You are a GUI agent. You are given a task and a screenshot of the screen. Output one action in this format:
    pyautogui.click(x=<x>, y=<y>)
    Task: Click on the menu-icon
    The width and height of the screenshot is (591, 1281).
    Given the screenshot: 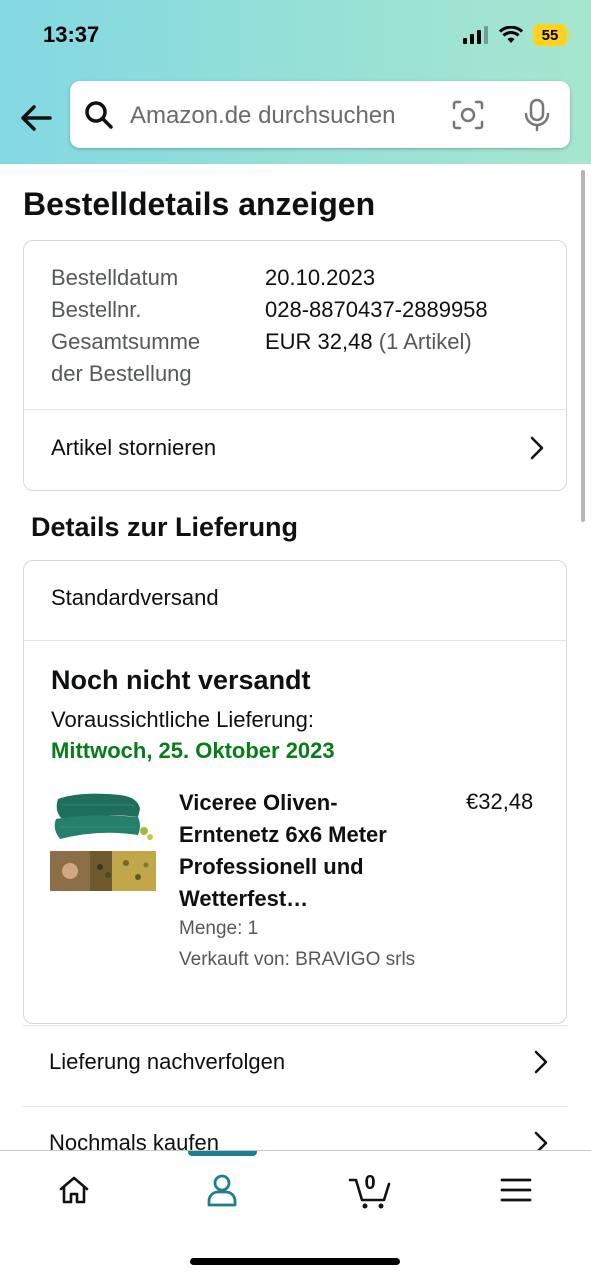 What is the action you would take?
    pyautogui.click(x=516, y=1190)
    